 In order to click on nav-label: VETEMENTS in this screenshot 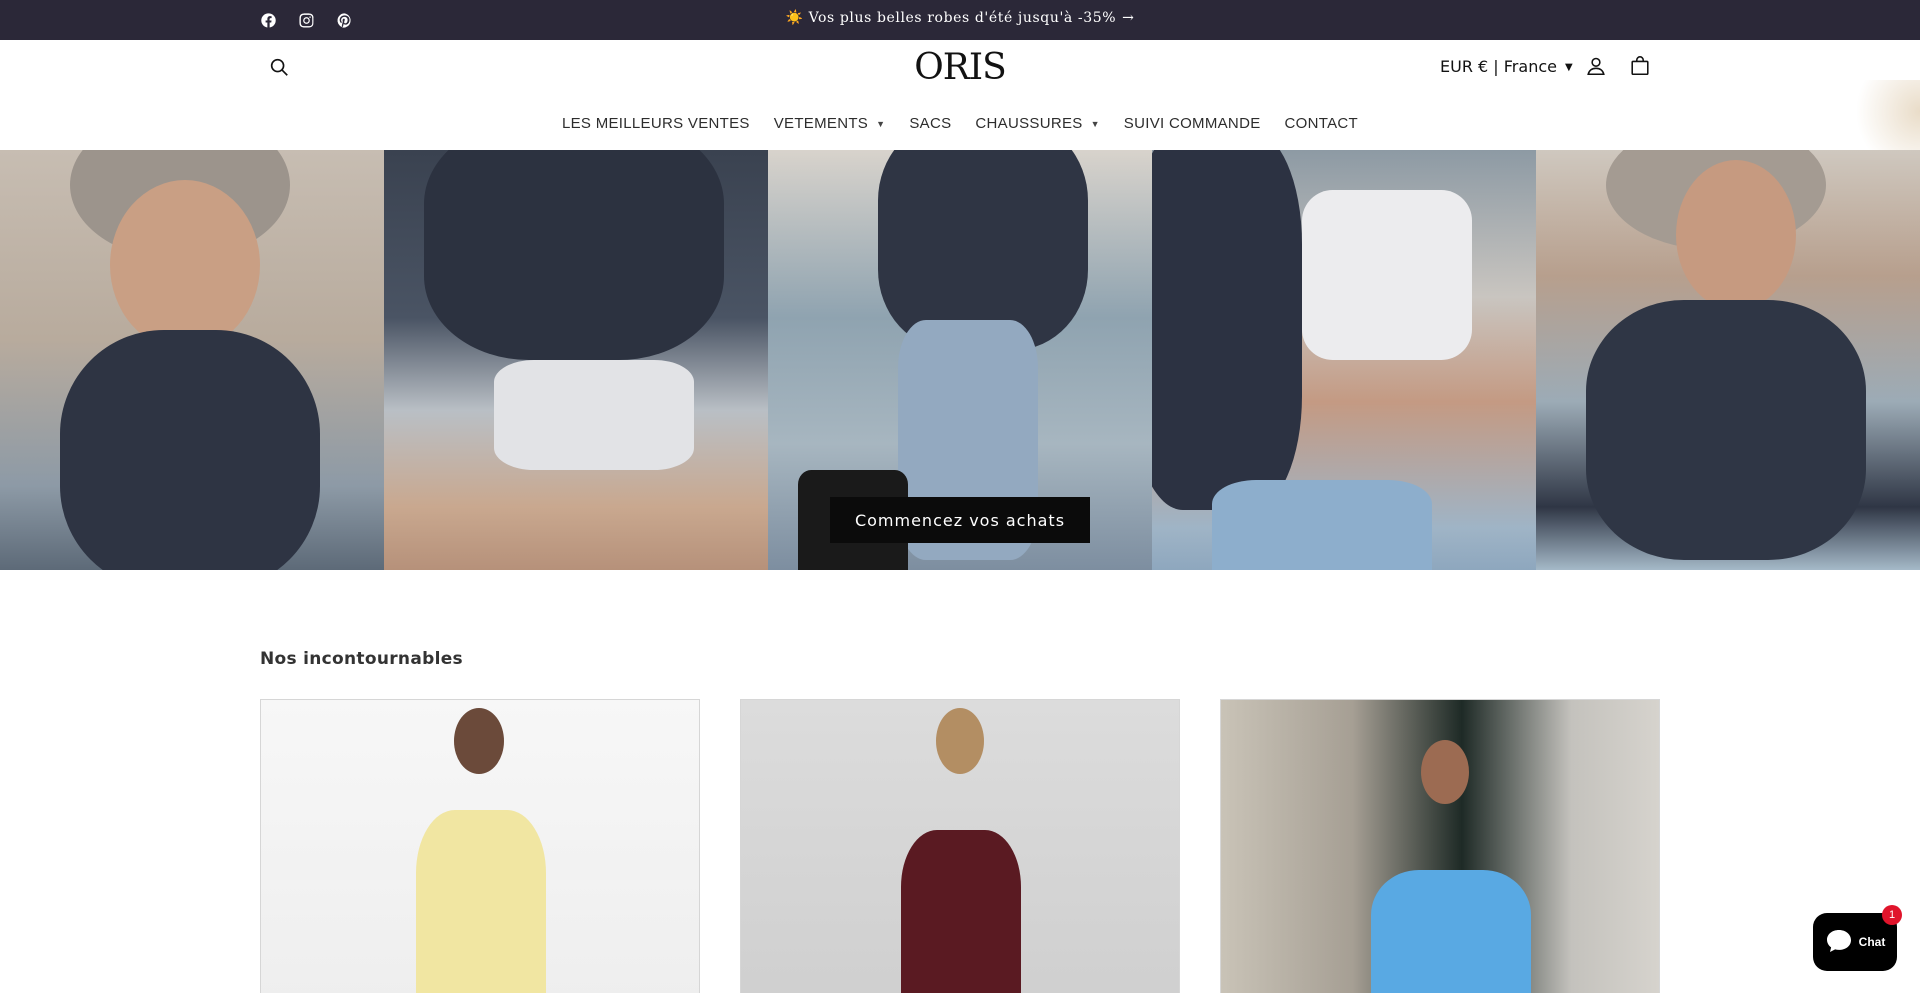, I will do `click(821, 123)`.